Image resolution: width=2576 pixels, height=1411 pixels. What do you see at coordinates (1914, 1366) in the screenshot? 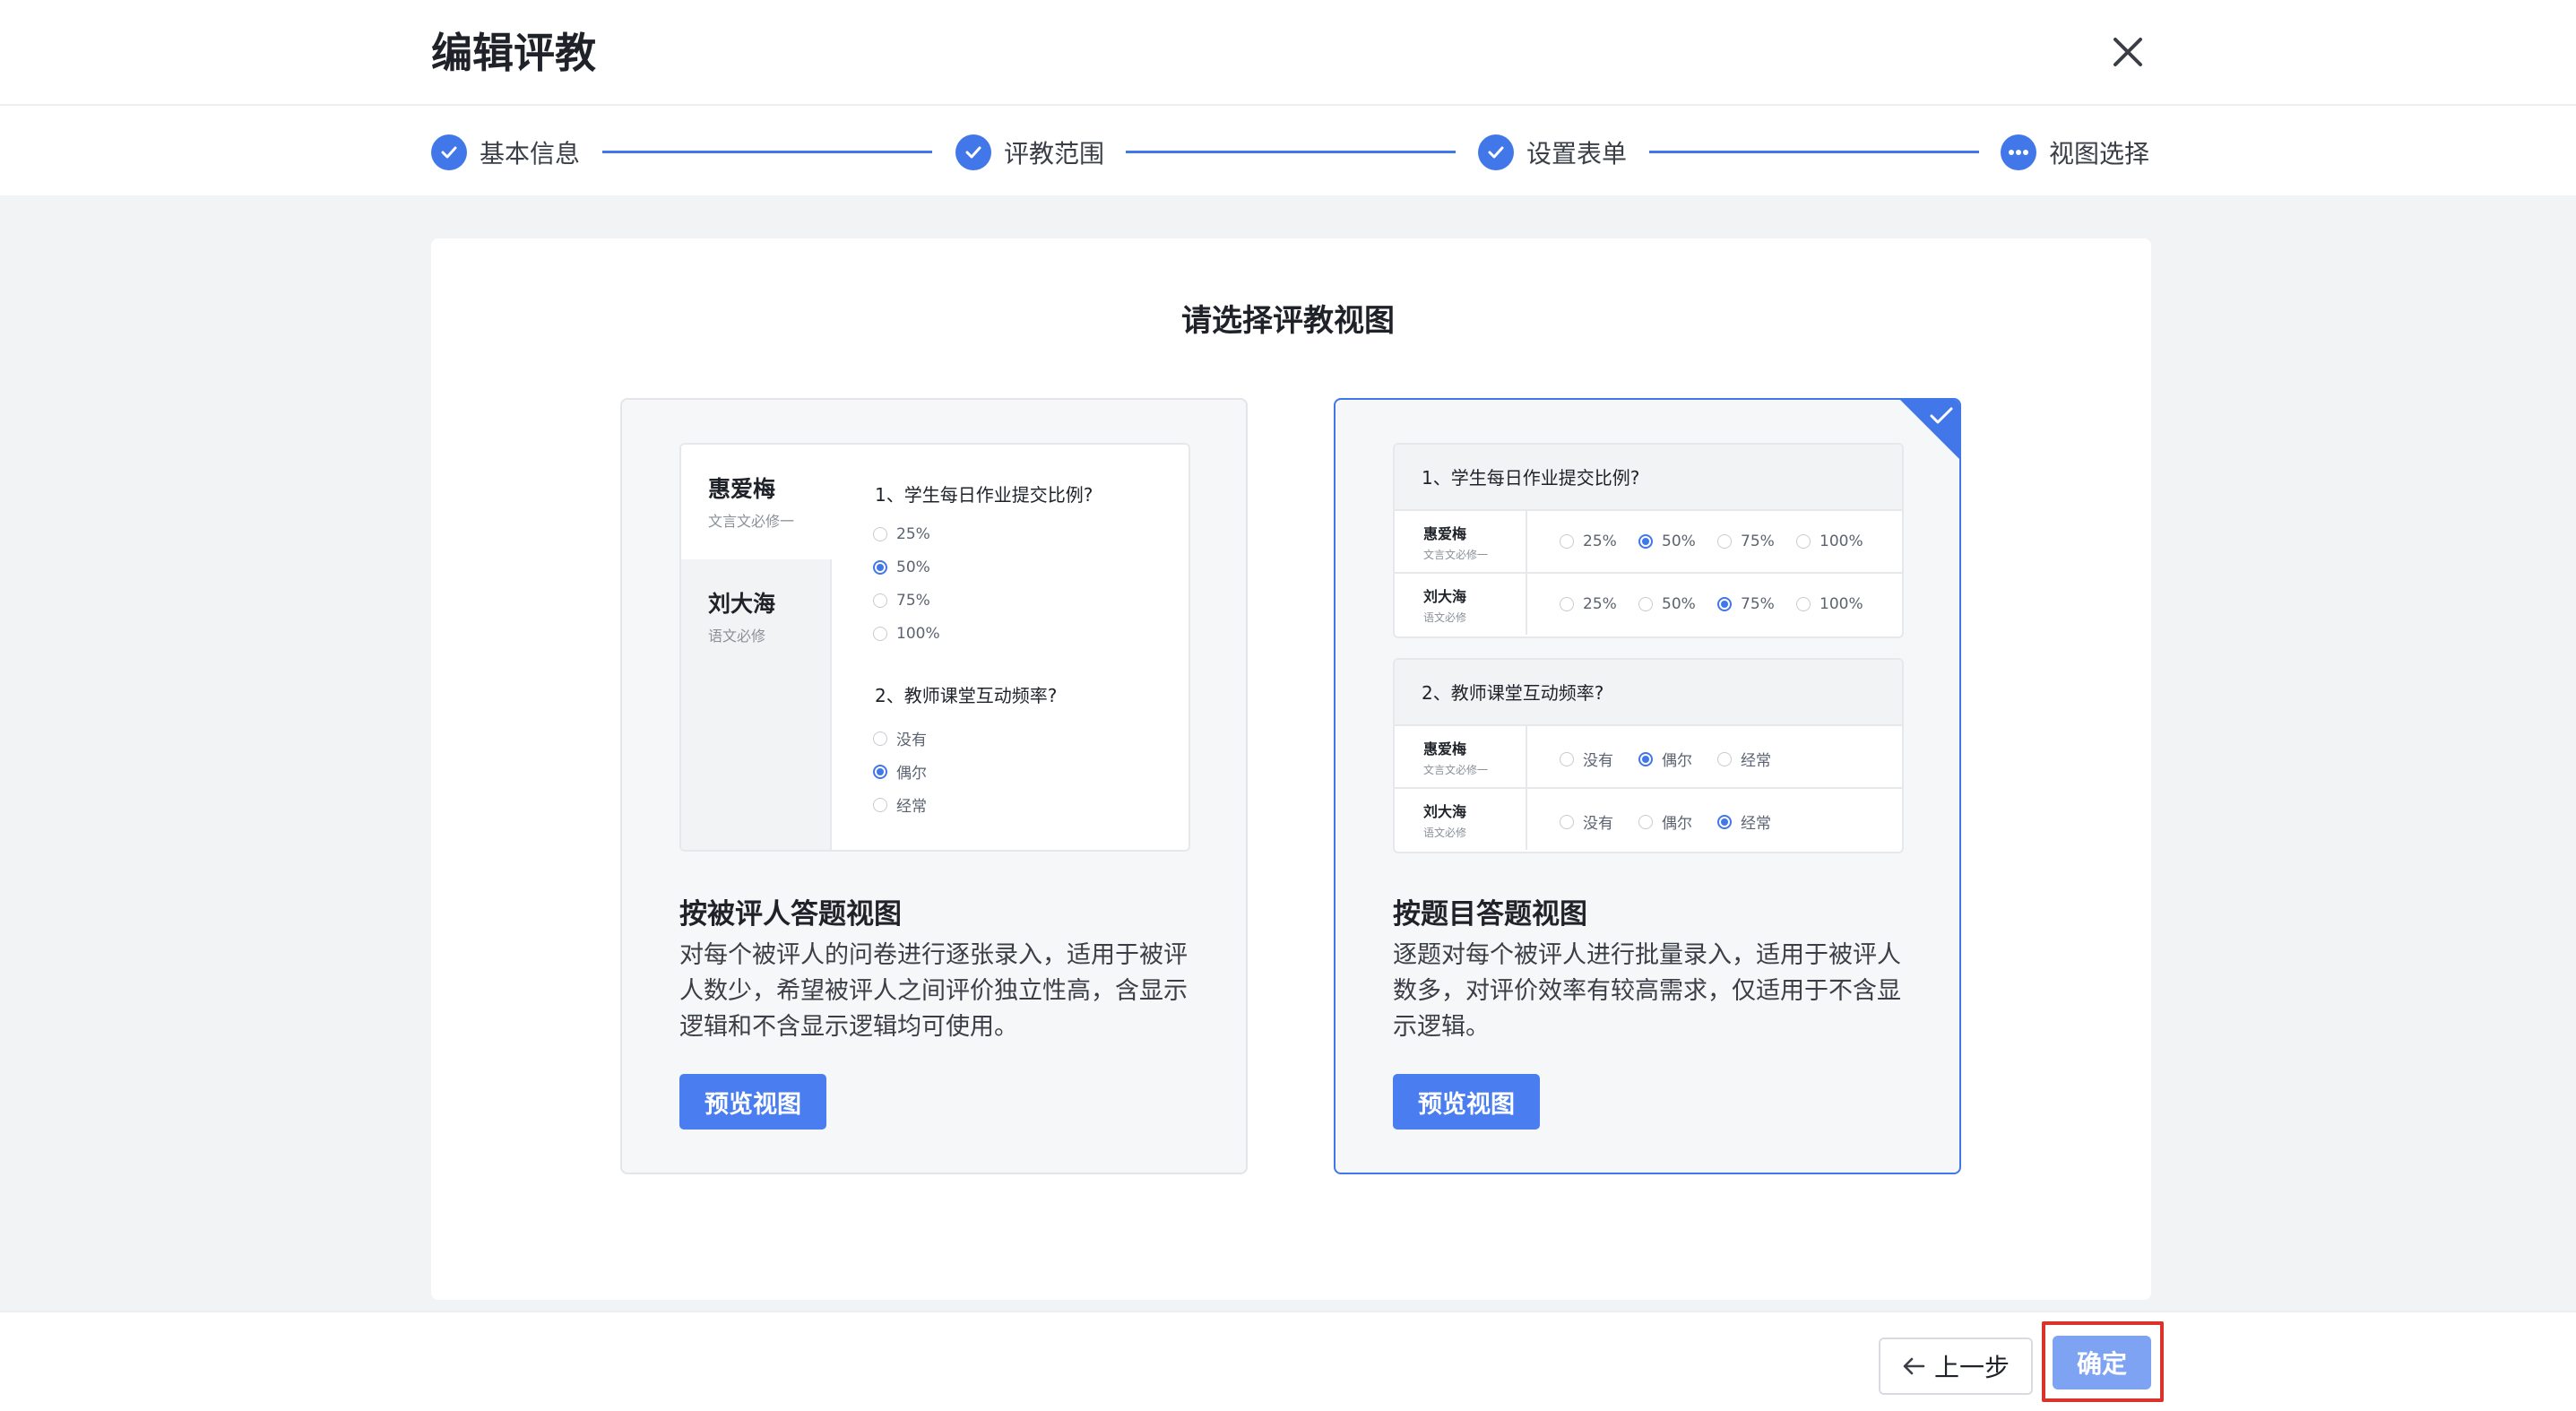
I see `arrow-left-icon` at bounding box center [1914, 1366].